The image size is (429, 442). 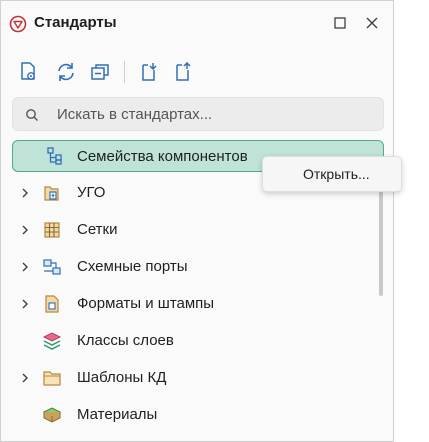 I want to click on refresh-button, so click(x=66, y=72).